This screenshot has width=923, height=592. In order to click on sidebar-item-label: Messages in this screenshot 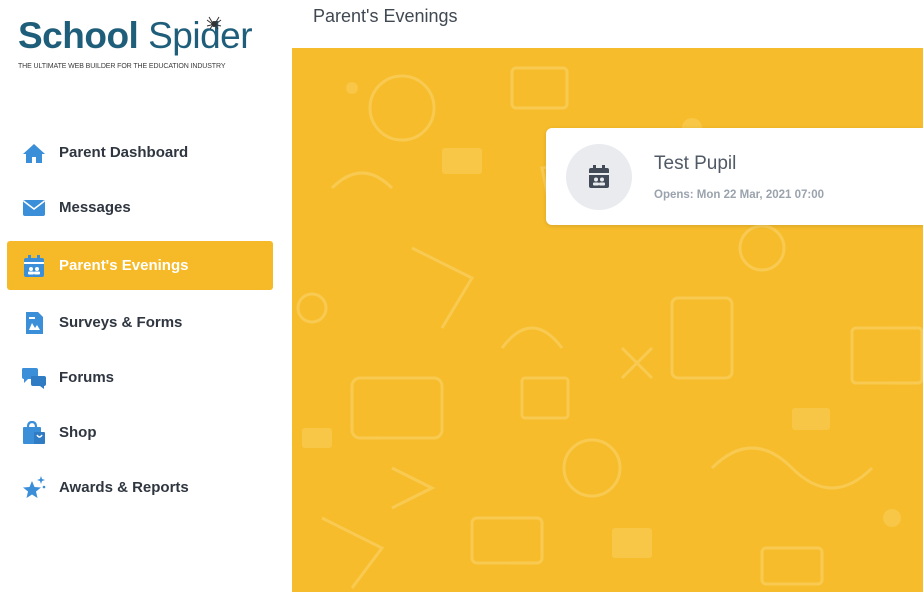, I will do `click(95, 207)`.